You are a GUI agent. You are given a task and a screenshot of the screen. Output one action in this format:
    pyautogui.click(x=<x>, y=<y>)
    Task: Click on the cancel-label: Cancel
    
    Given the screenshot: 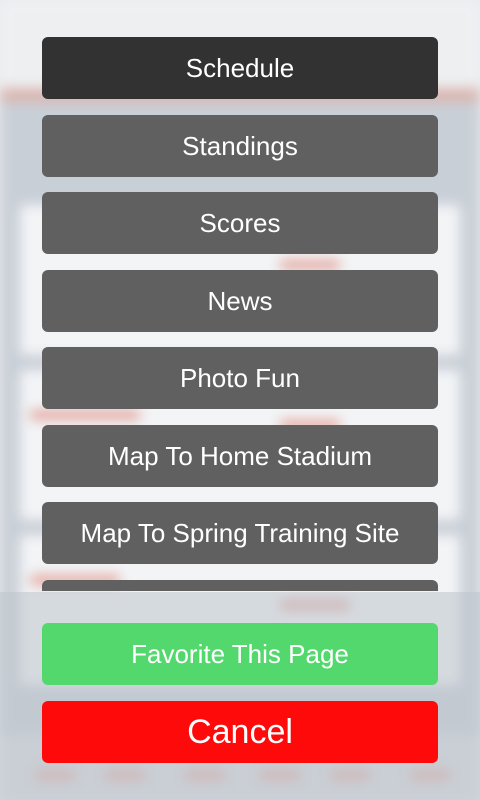 What is the action you would take?
    pyautogui.click(x=240, y=731)
    